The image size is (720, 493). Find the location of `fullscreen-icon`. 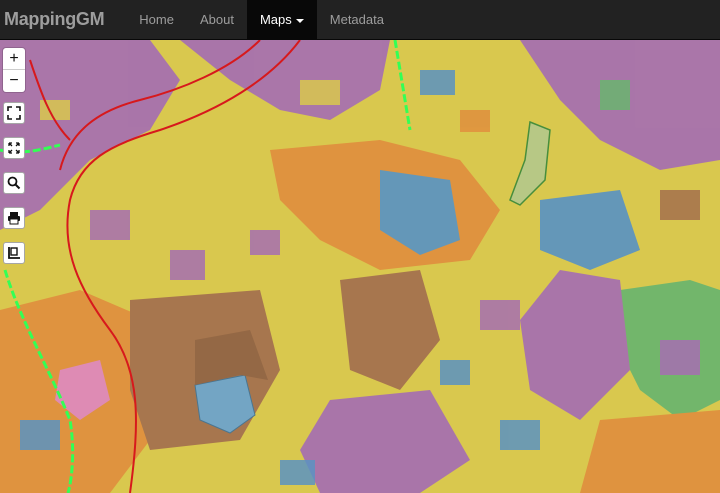

fullscreen-icon is located at coordinates (14, 113).